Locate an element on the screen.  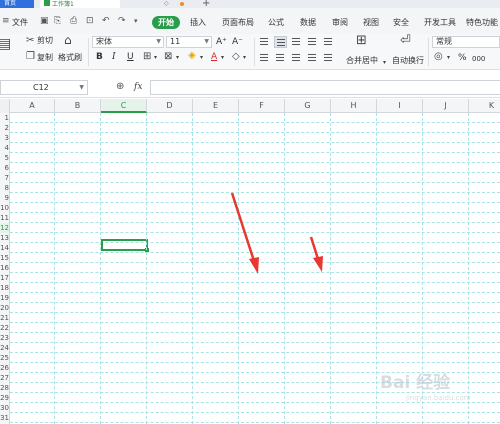
format-painter-button: 格式刷 is located at coordinates (70, 58).